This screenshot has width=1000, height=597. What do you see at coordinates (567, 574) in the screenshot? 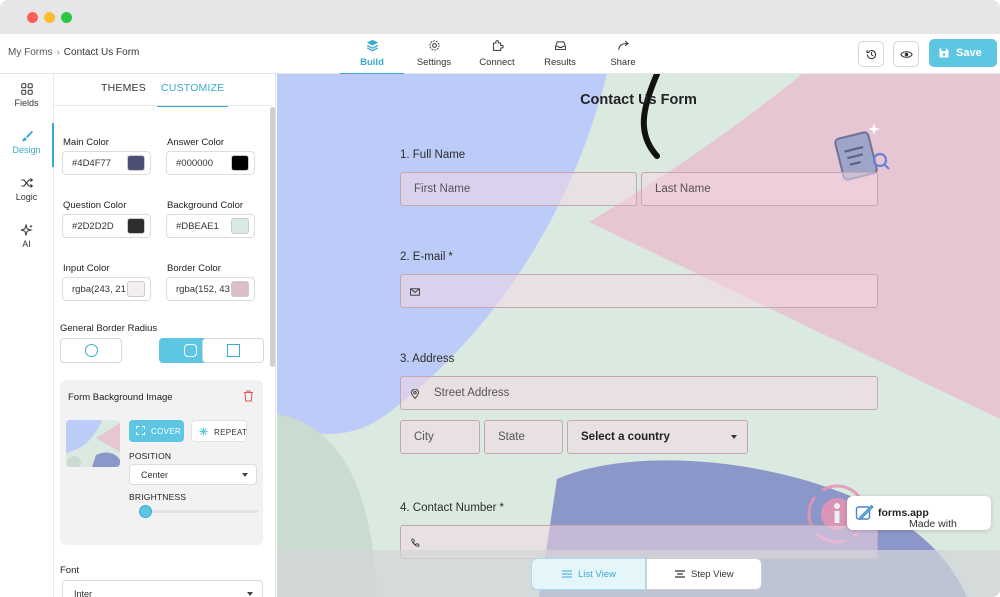
I see `list-icon` at bounding box center [567, 574].